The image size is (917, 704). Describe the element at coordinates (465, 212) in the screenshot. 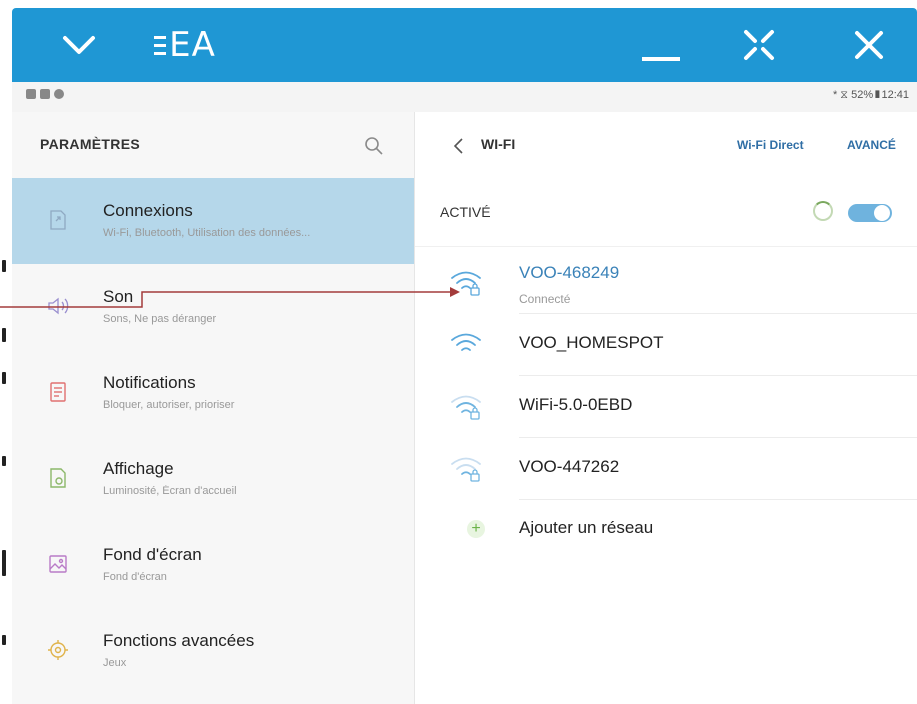

I see `active-label: ACTIVÉ` at that location.